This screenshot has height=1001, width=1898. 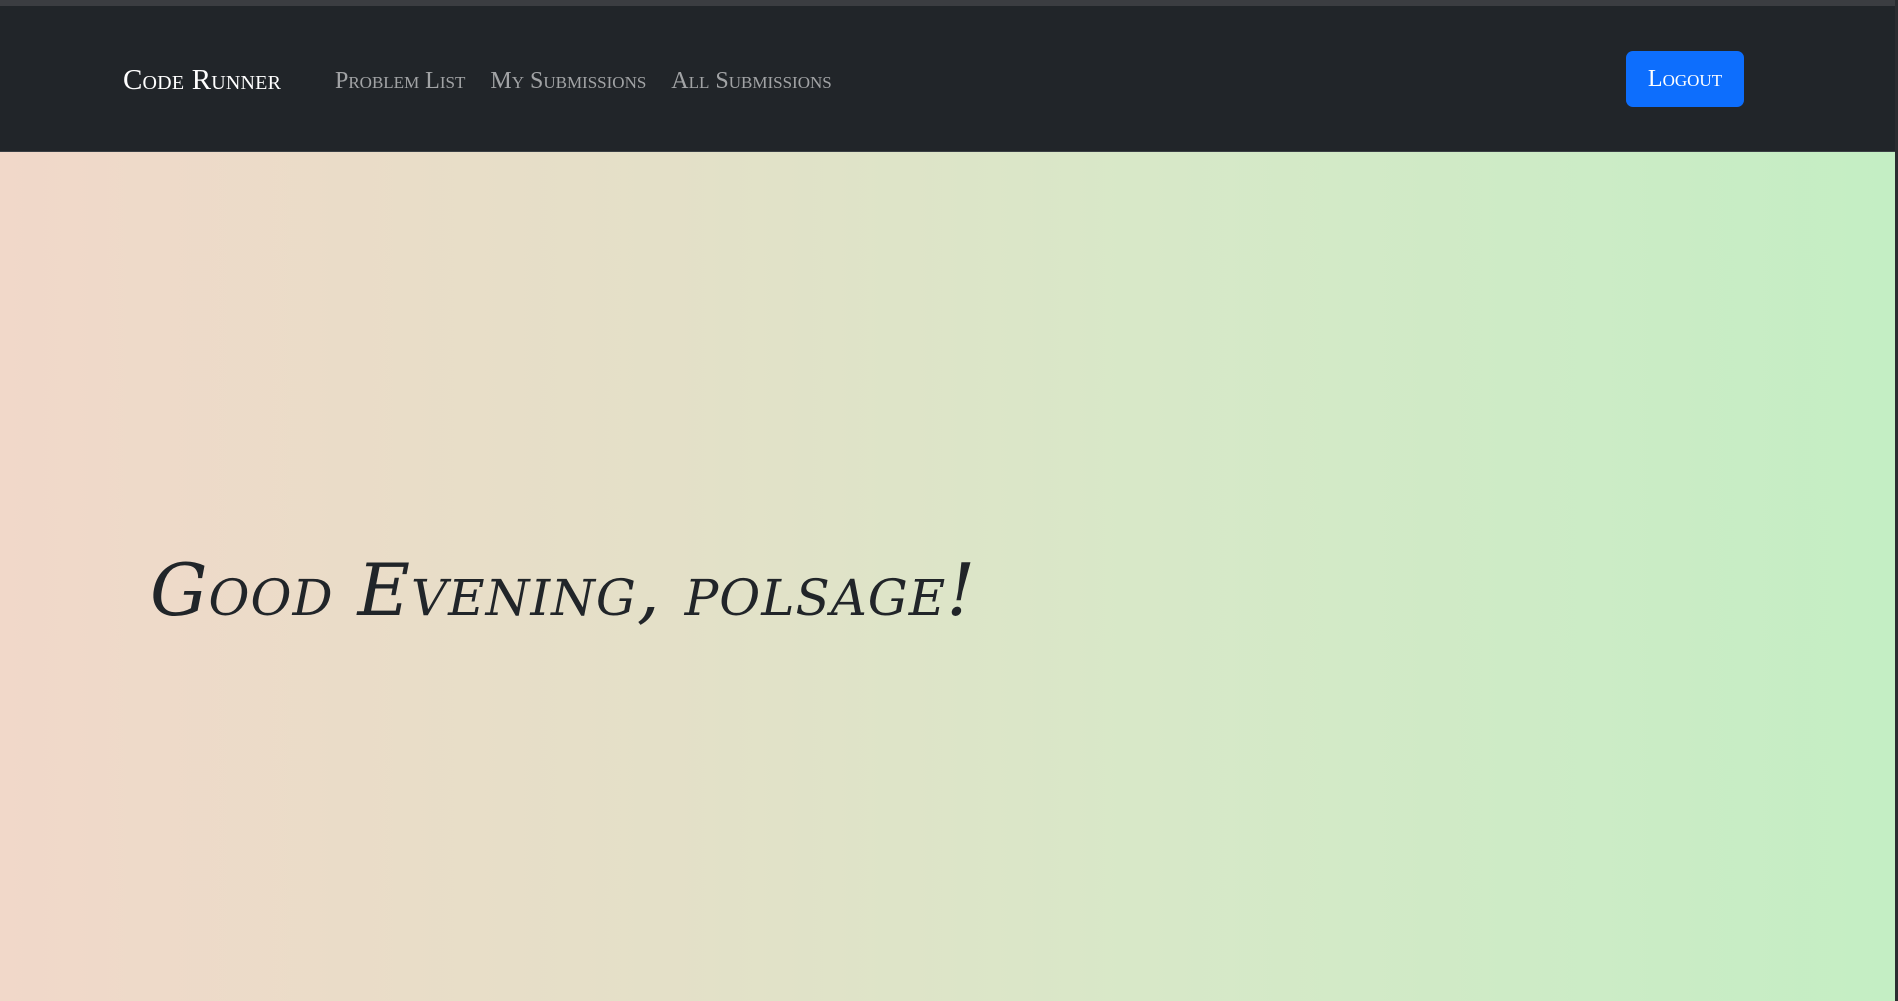 I want to click on brand-link: Code Runner, so click(x=202, y=80).